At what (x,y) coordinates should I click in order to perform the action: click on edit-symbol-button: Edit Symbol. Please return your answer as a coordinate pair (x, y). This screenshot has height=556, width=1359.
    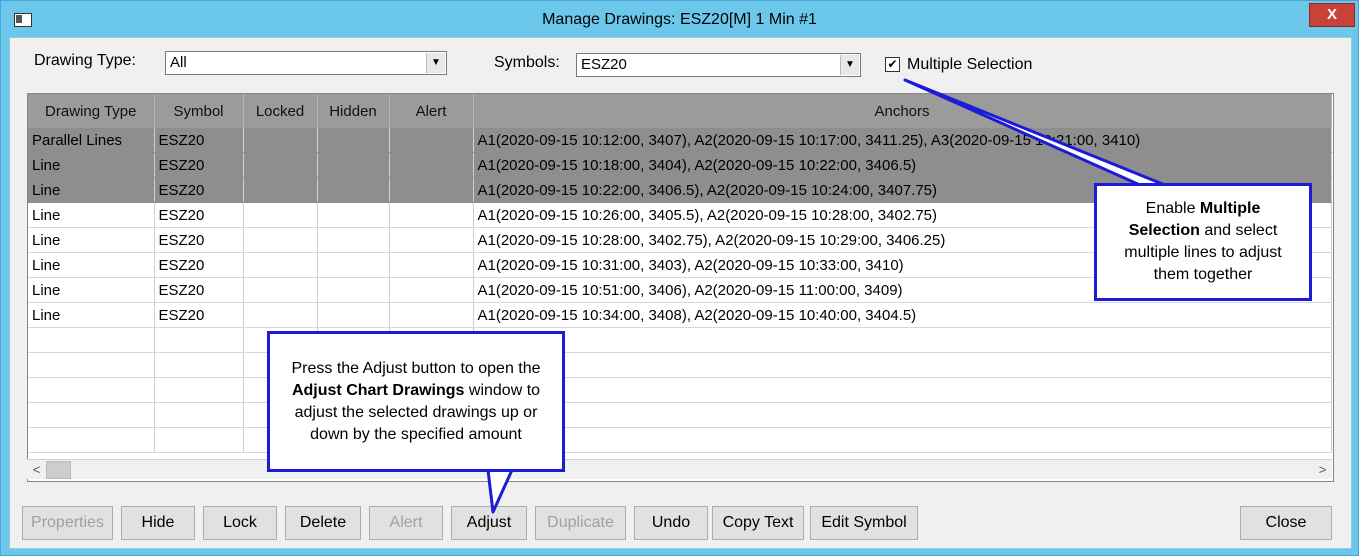
    Looking at the image, I should click on (864, 523).